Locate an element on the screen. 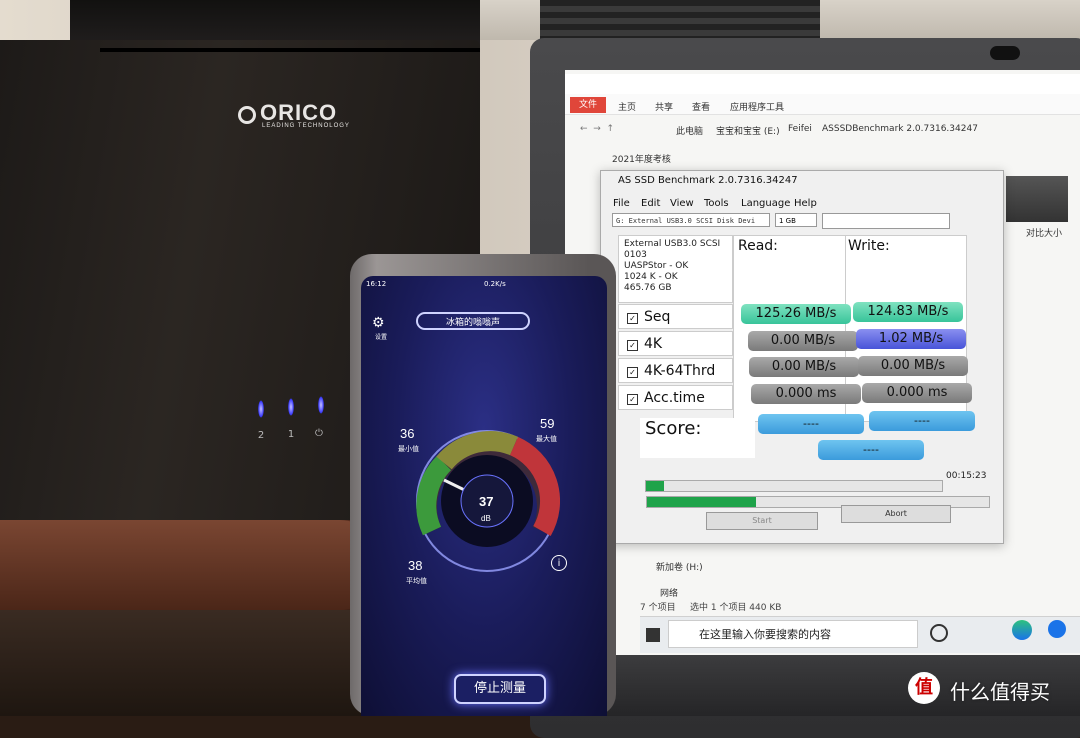 This screenshot has width=1080, height=738. menu-edit: Edit is located at coordinates (650, 203).